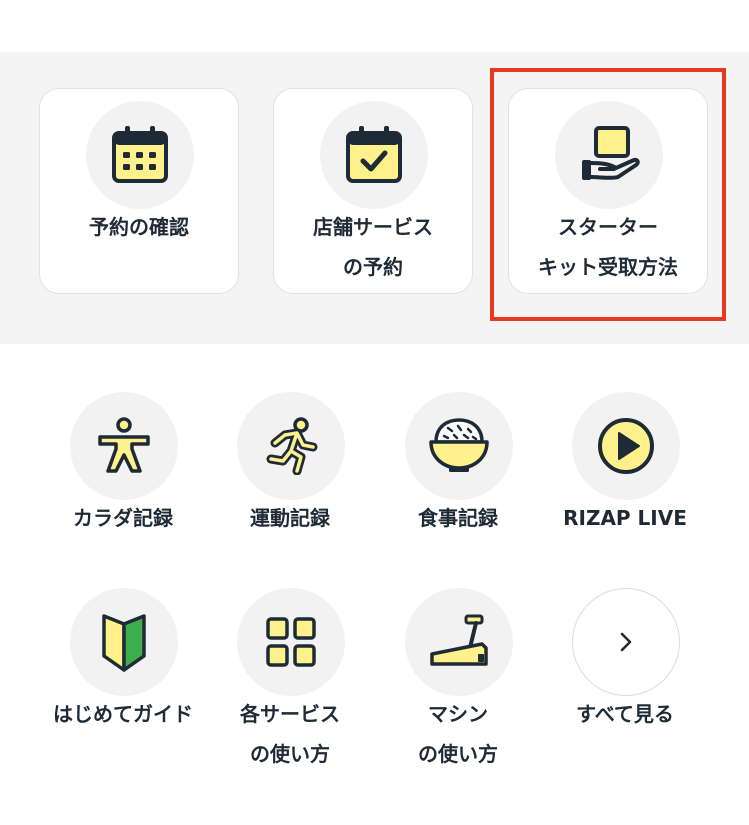  What do you see at coordinates (290, 714) in the screenshot?
I see `item-label-line1: 各サービス` at bounding box center [290, 714].